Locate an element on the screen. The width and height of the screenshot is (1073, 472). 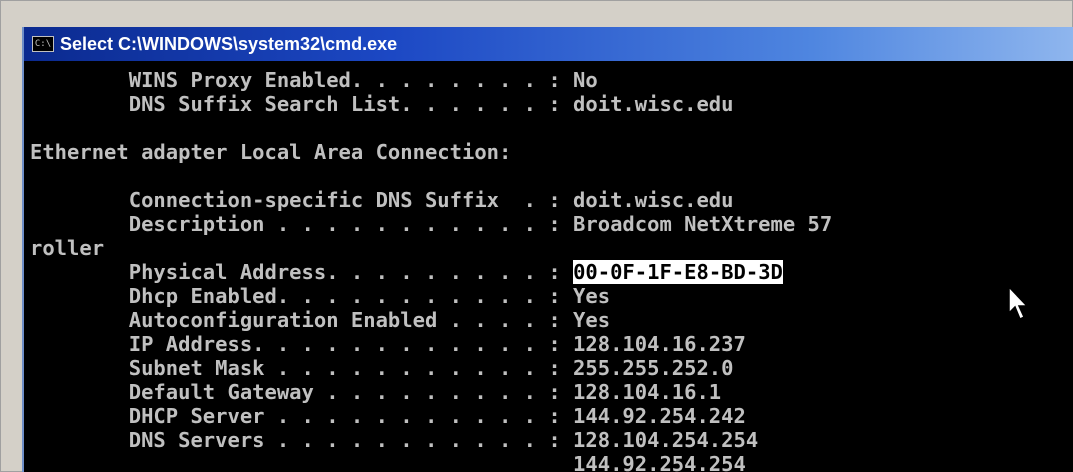
cmd-icon: C:\ is located at coordinates (43, 44).